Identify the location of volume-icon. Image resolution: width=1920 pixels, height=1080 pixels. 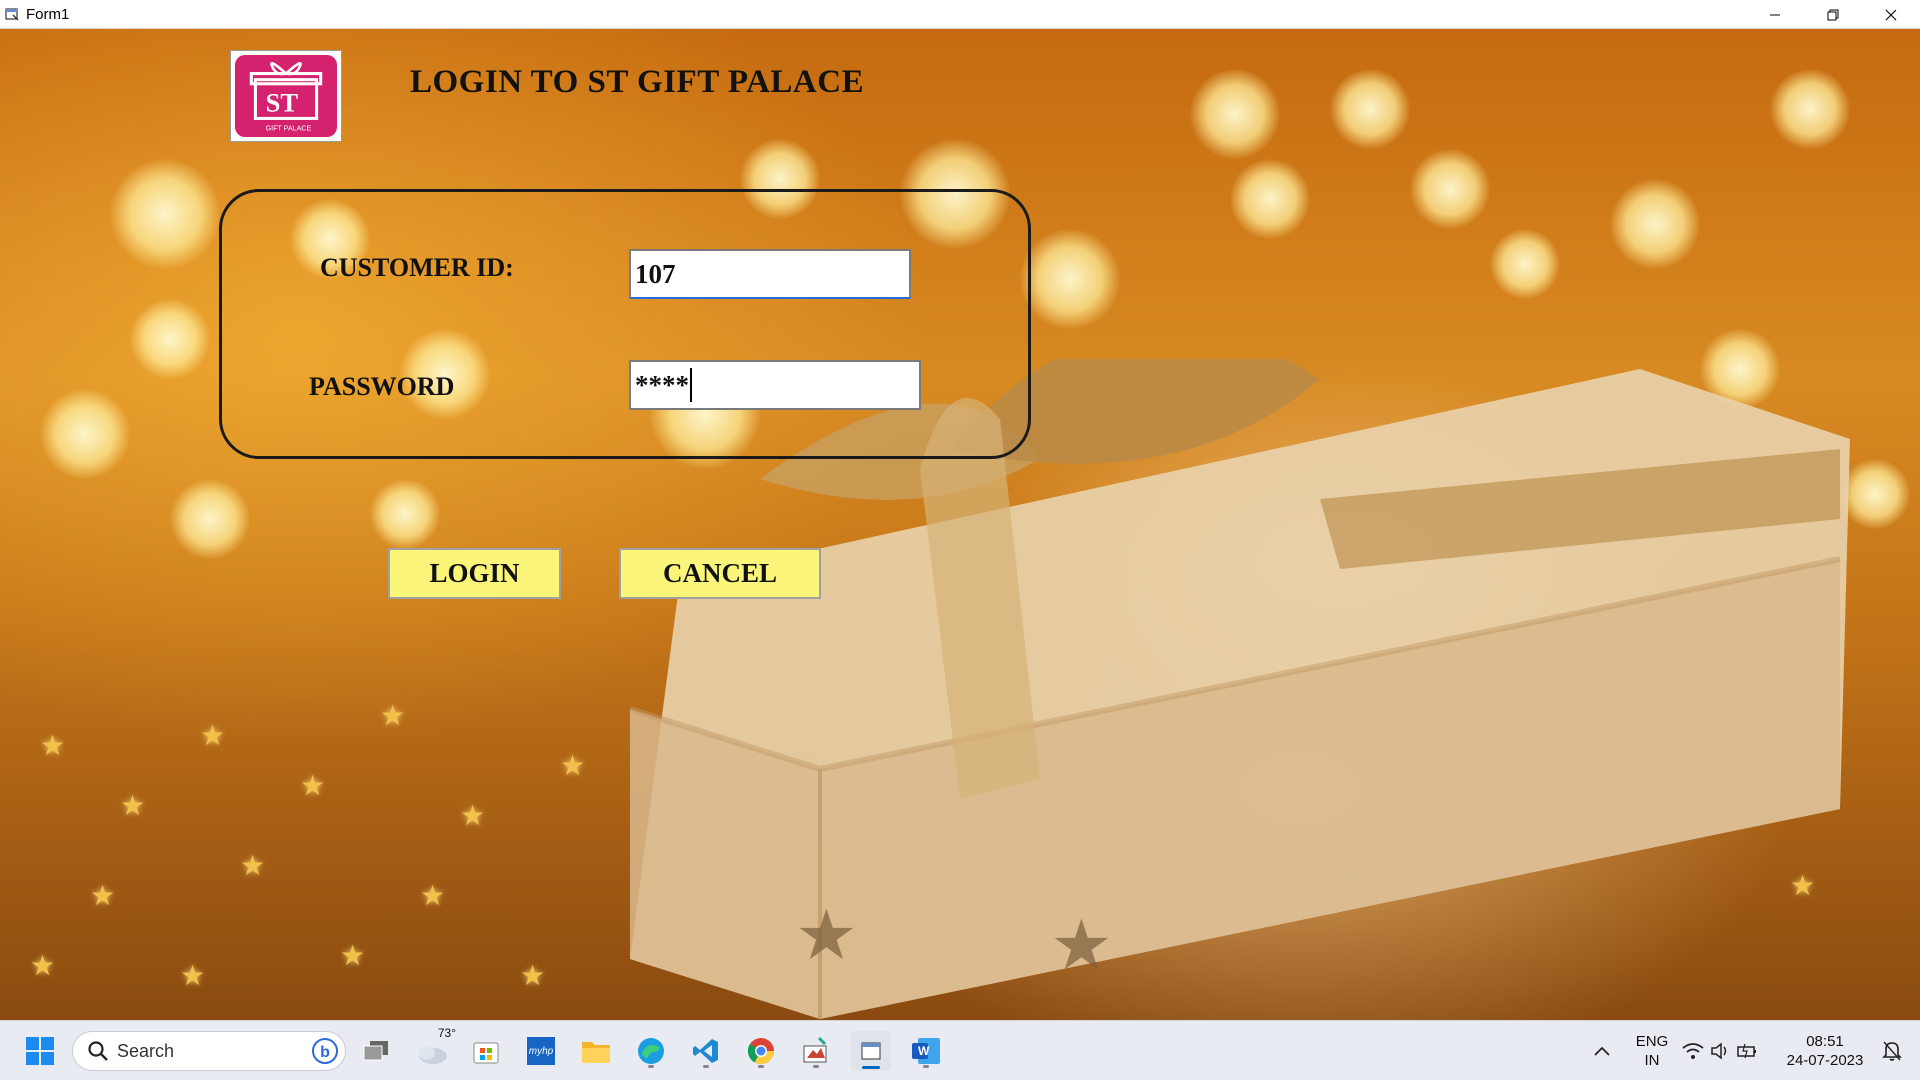
(1719, 1051).